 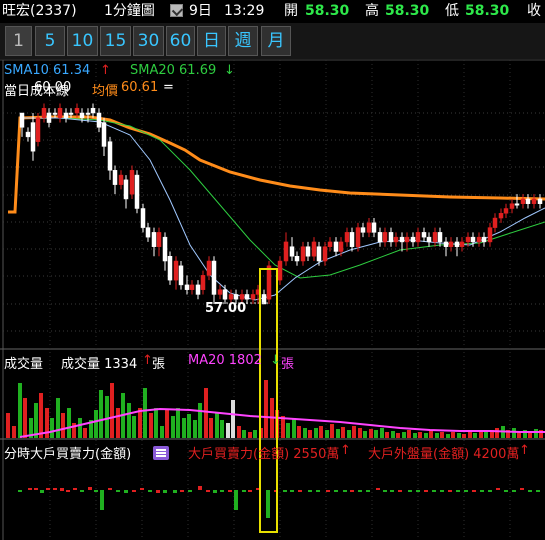 I want to click on sma10-up-arrow-icon: ↑, so click(x=105, y=70).